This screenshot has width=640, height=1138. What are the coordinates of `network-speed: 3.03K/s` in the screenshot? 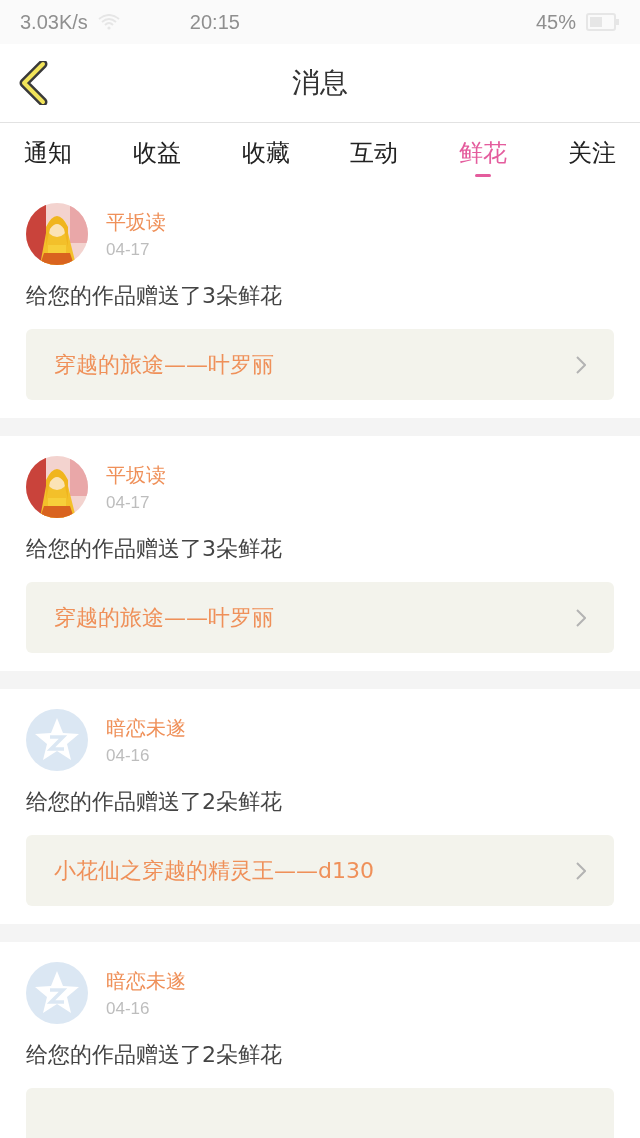 It's located at (54, 22).